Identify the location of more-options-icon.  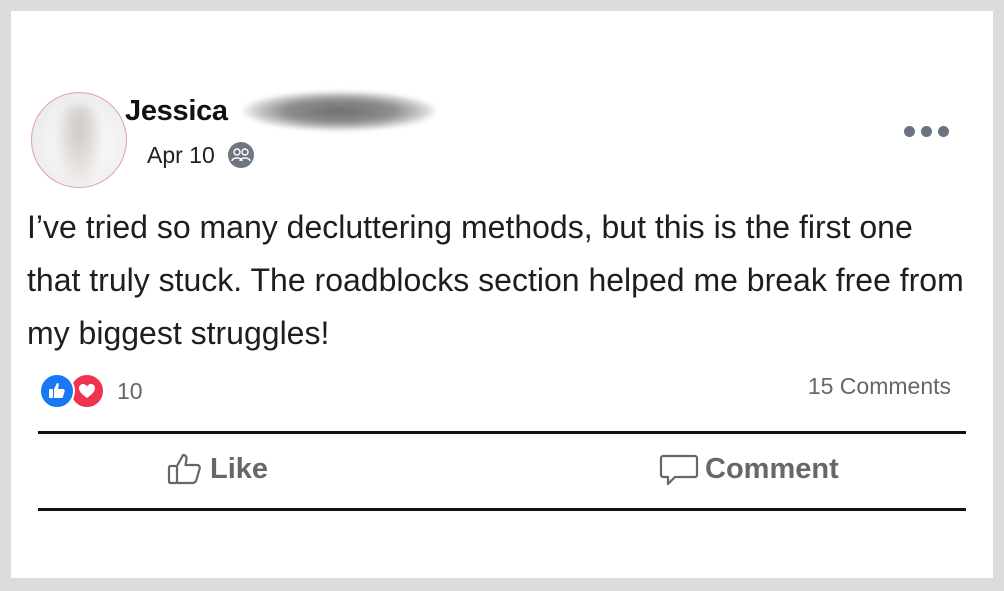
(926, 131).